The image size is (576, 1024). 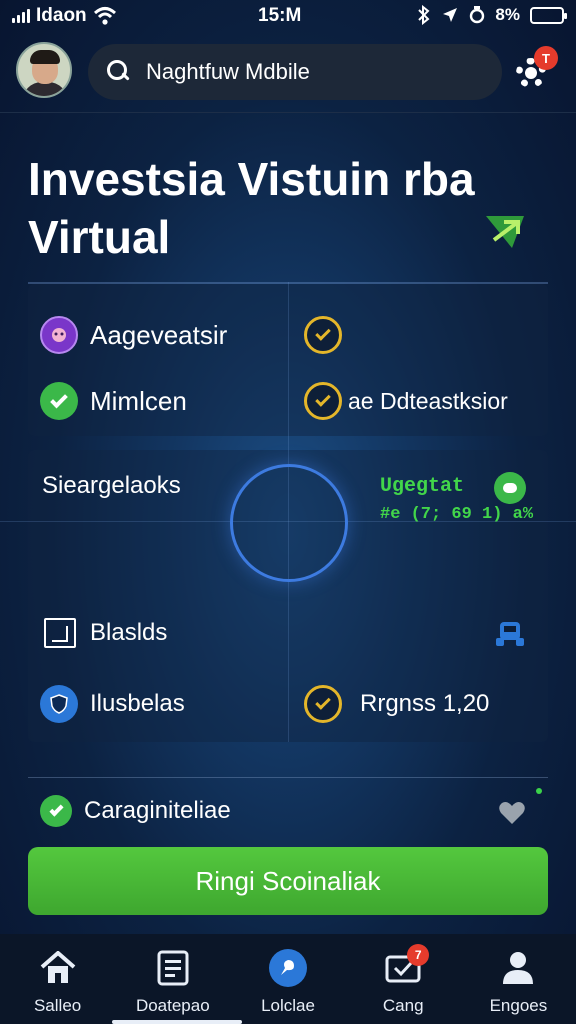 What do you see at coordinates (119, 72) in the screenshot?
I see `search-icon` at bounding box center [119, 72].